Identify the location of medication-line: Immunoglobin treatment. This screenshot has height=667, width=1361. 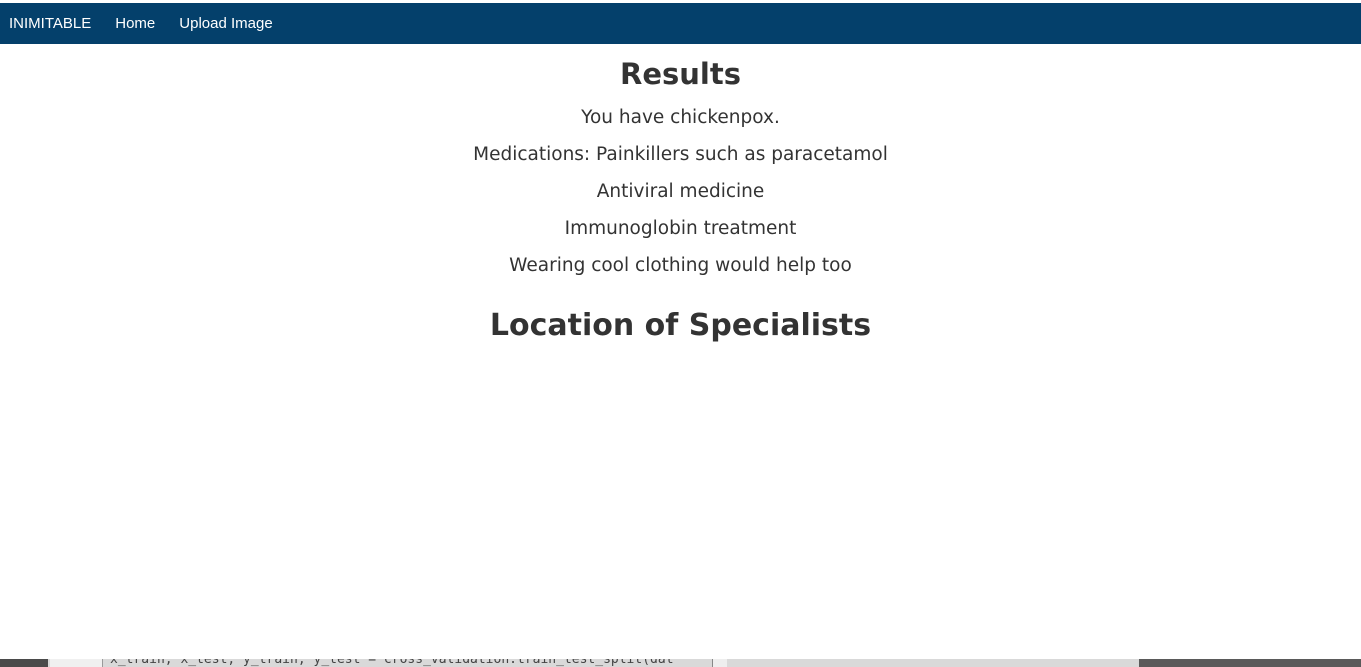
(680, 228).